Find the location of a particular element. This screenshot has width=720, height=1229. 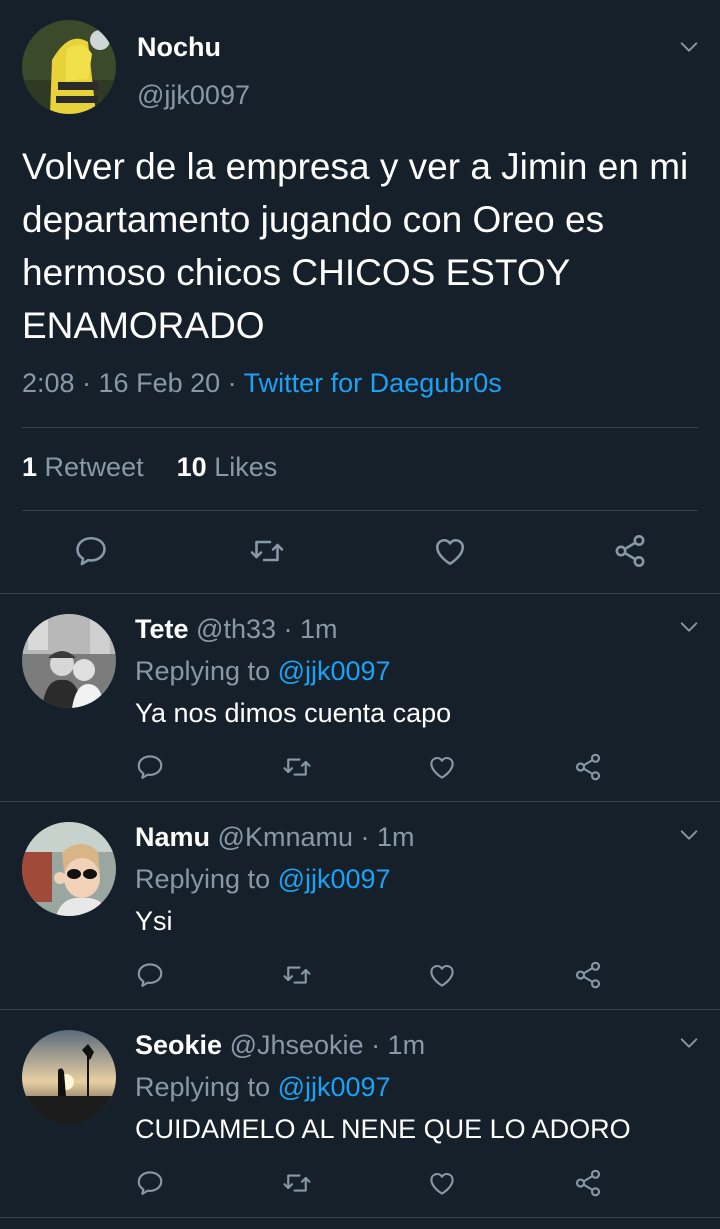

tweet-source-link: Twitter for Daegubr0s is located at coordinates (373, 383).